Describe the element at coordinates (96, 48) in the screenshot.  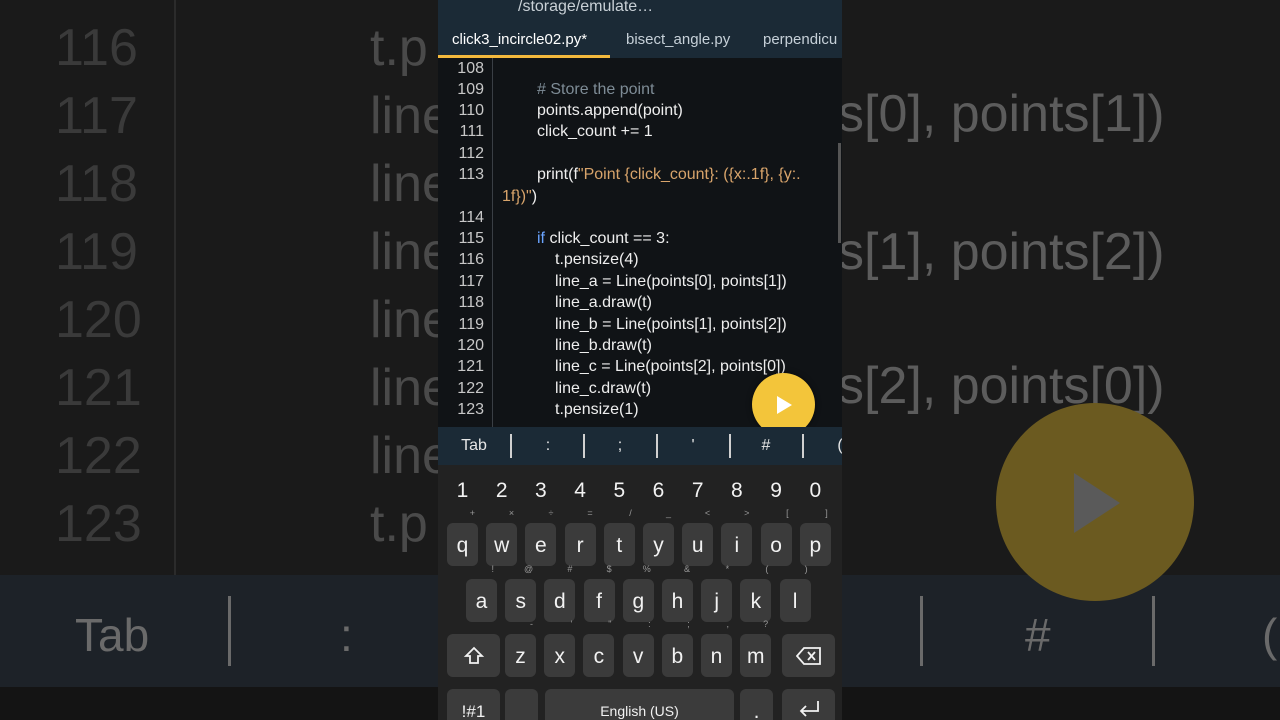
I see `background-line-number: 116` at that location.